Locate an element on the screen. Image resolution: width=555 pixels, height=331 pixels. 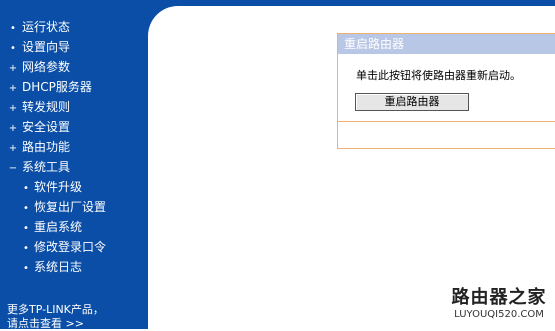
panel-title: 重启路由器 is located at coordinates (446, 44).